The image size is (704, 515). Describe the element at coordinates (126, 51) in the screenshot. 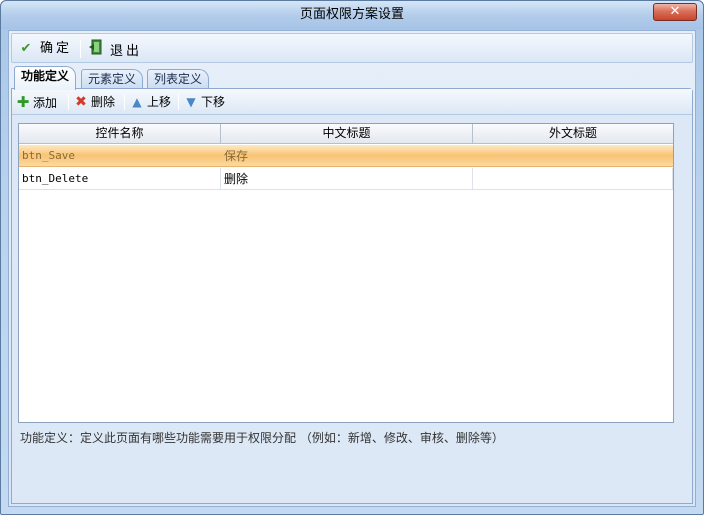

I see `exit-label: 退出` at that location.